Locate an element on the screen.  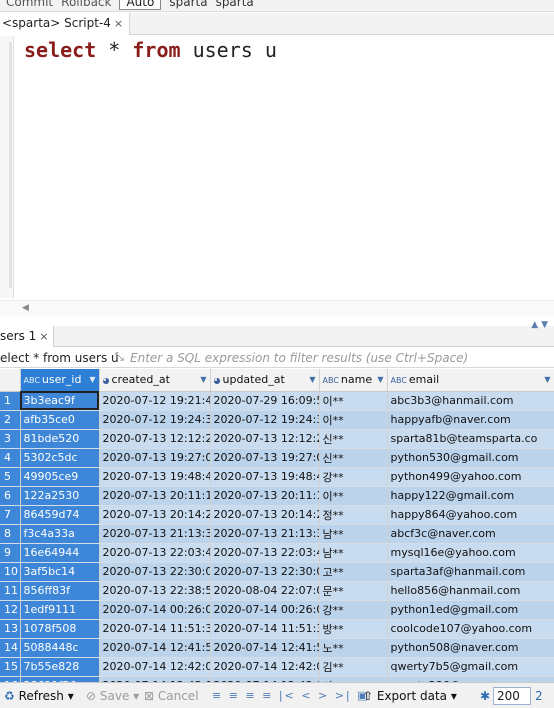
cell-user-id: 856ff83f is located at coordinates (60, 591).